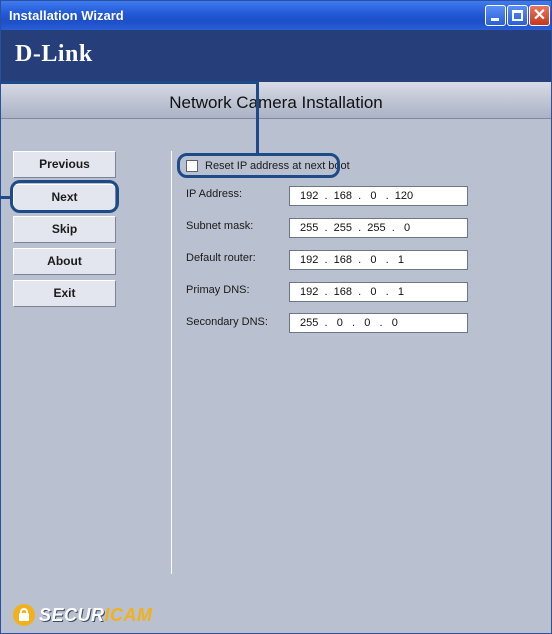  Describe the element at coordinates (227, 322) in the screenshot. I see `secondary-dns-label: Secondary DNS:` at that location.